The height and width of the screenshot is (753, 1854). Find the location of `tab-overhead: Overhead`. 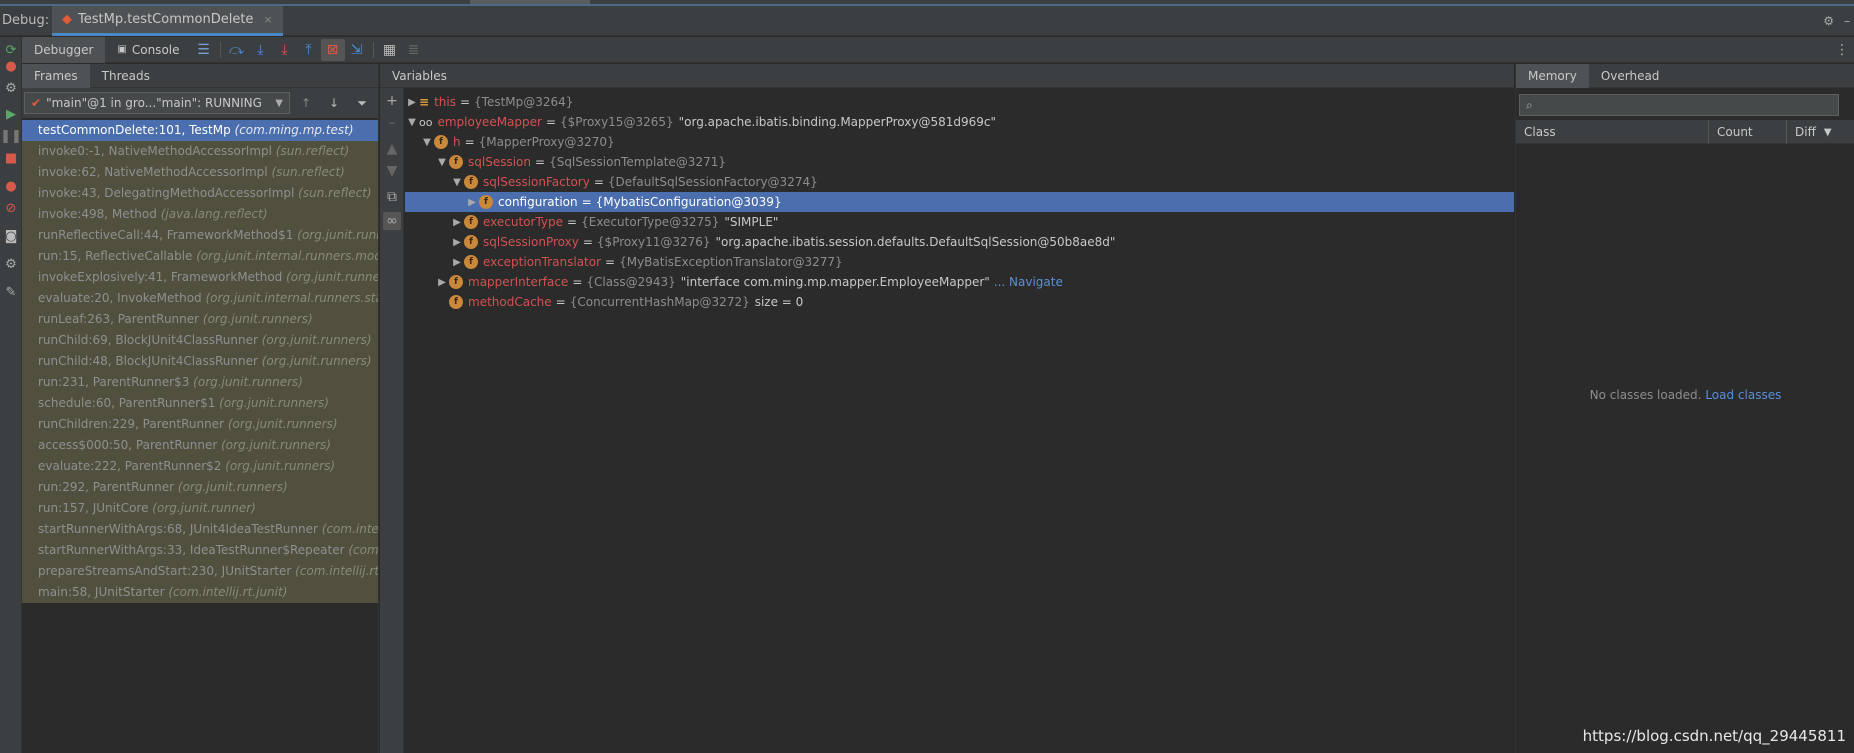

tab-overhead: Overhead is located at coordinates (1630, 76).